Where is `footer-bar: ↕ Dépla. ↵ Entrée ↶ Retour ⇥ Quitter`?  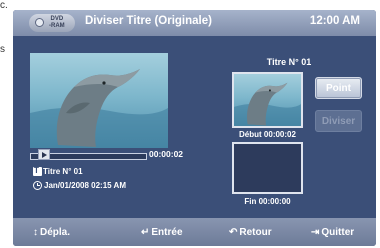
footer-bar: ↕ Dépla. ↵ Entrée ↶ Retour ⇥ Quitter is located at coordinates (194, 232).